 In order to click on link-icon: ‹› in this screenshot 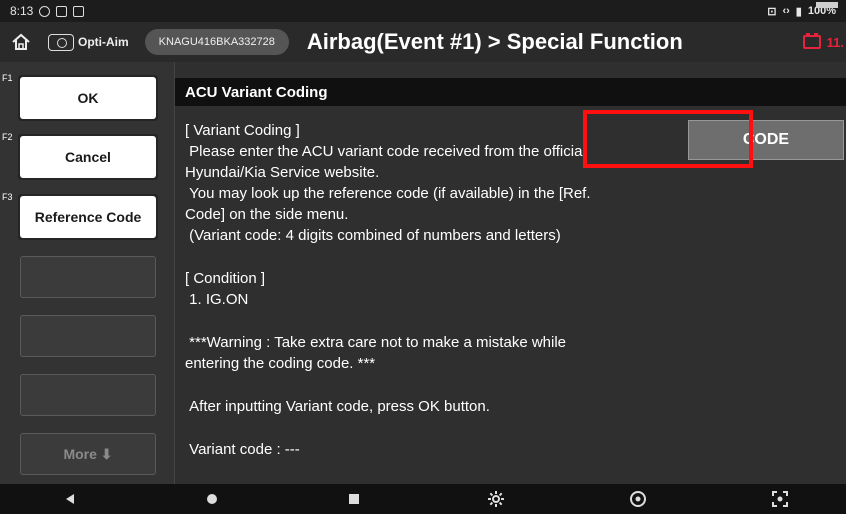, I will do `click(786, 11)`.